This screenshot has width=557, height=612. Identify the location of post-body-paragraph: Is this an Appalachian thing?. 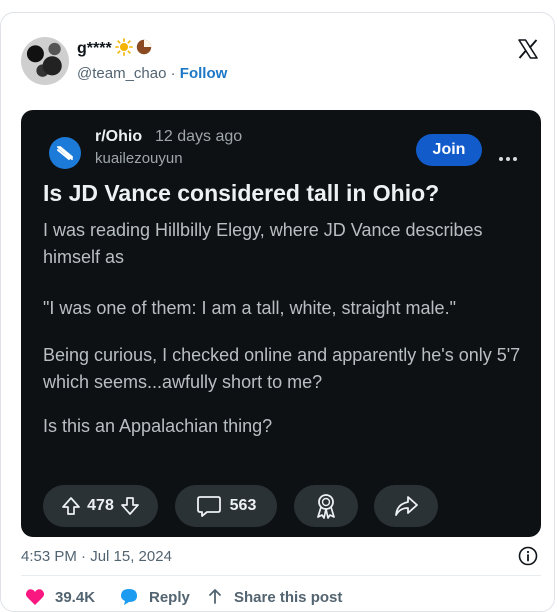
(158, 426).